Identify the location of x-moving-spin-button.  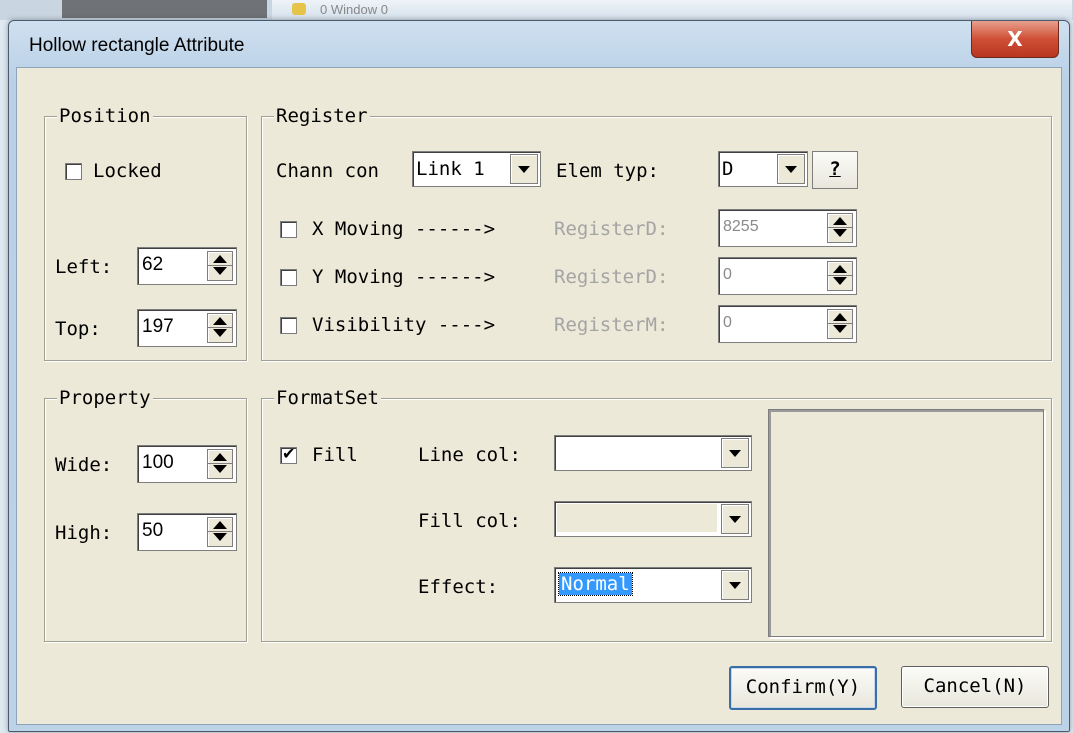
(840, 228).